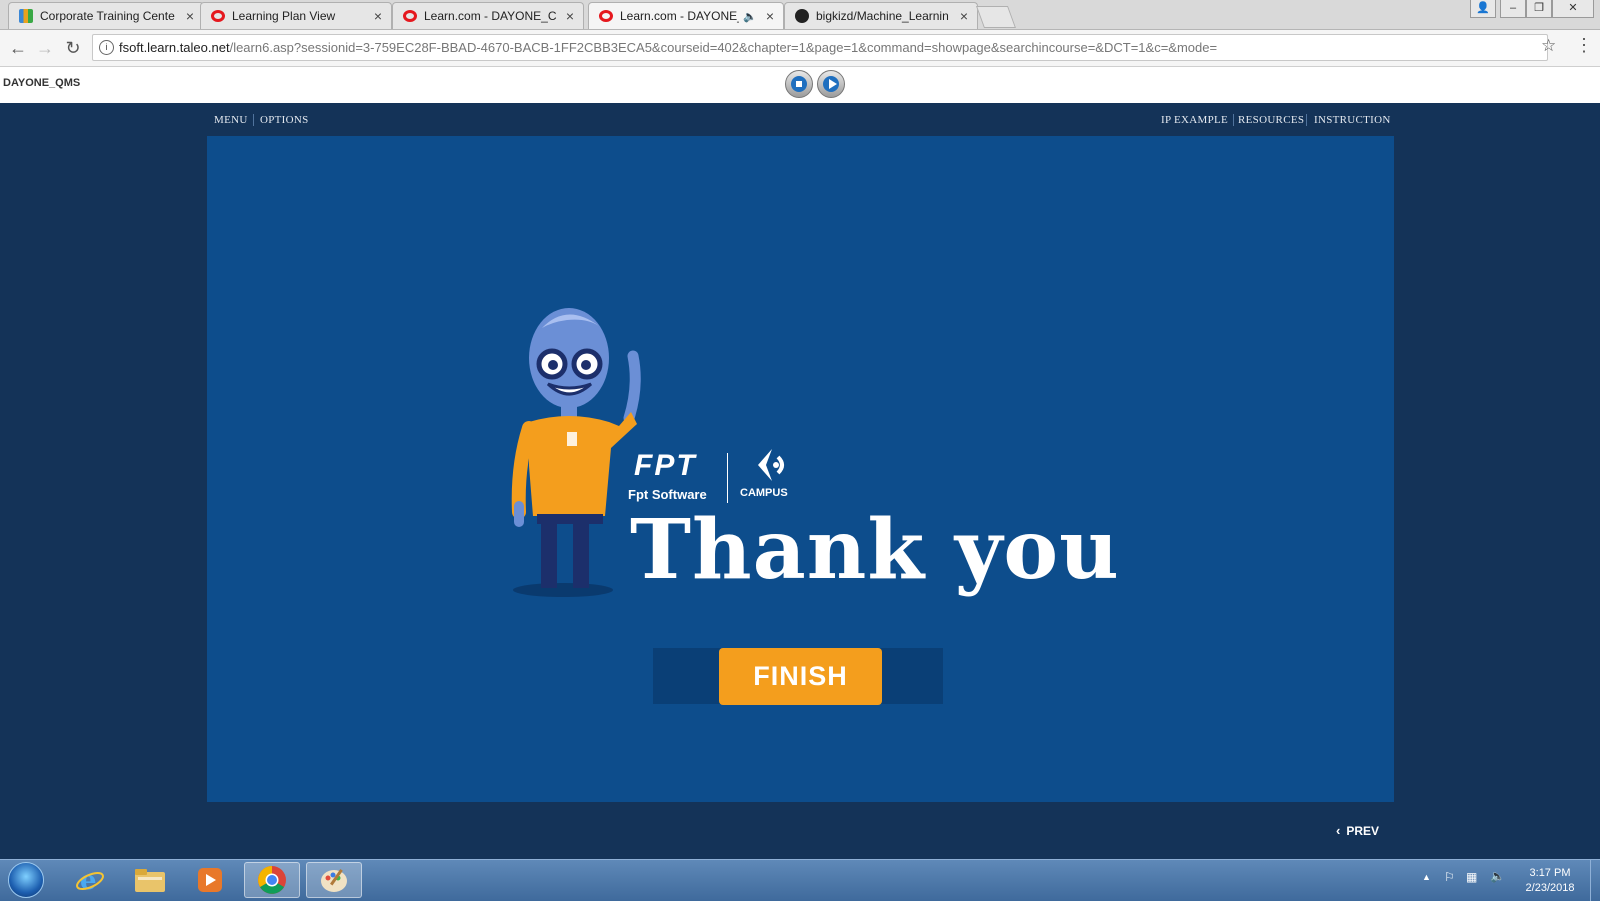 This screenshot has height=901, width=1600. What do you see at coordinates (106, 47) in the screenshot?
I see `site-info-icon: i` at bounding box center [106, 47].